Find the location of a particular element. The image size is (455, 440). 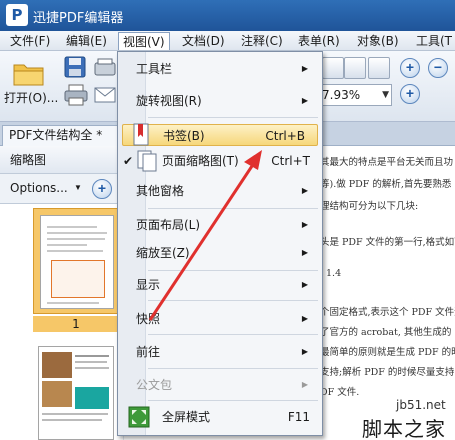

menu-item-page-thumbnails: ✔ 页面缩略图(T) Ctrl+T is located at coordinates (220, 161).